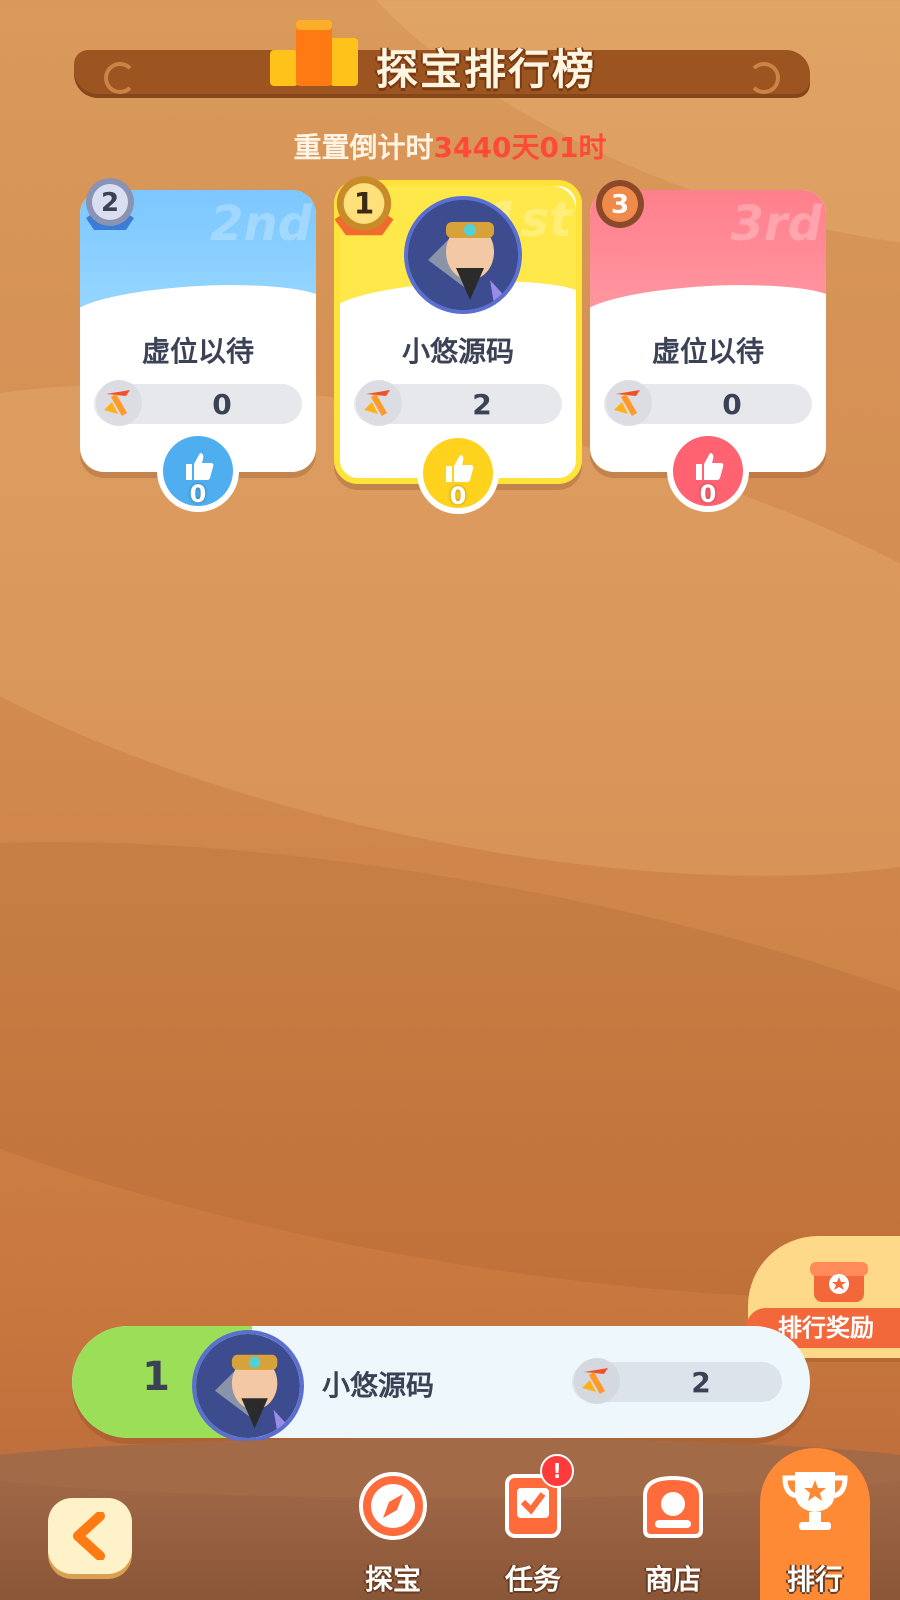 The image size is (900, 1600). I want to click on nav-label: 排行, so click(814, 1579).